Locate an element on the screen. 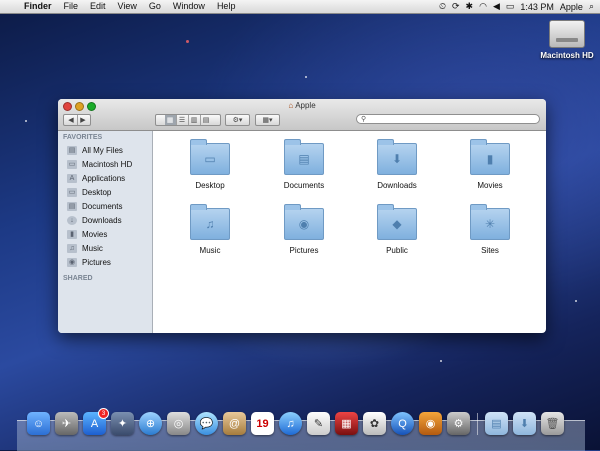 Image resolution: width=600 pixels, height=451 pixels. folder-pictures: ◉ Pictures is located at coordinates (304, 229).